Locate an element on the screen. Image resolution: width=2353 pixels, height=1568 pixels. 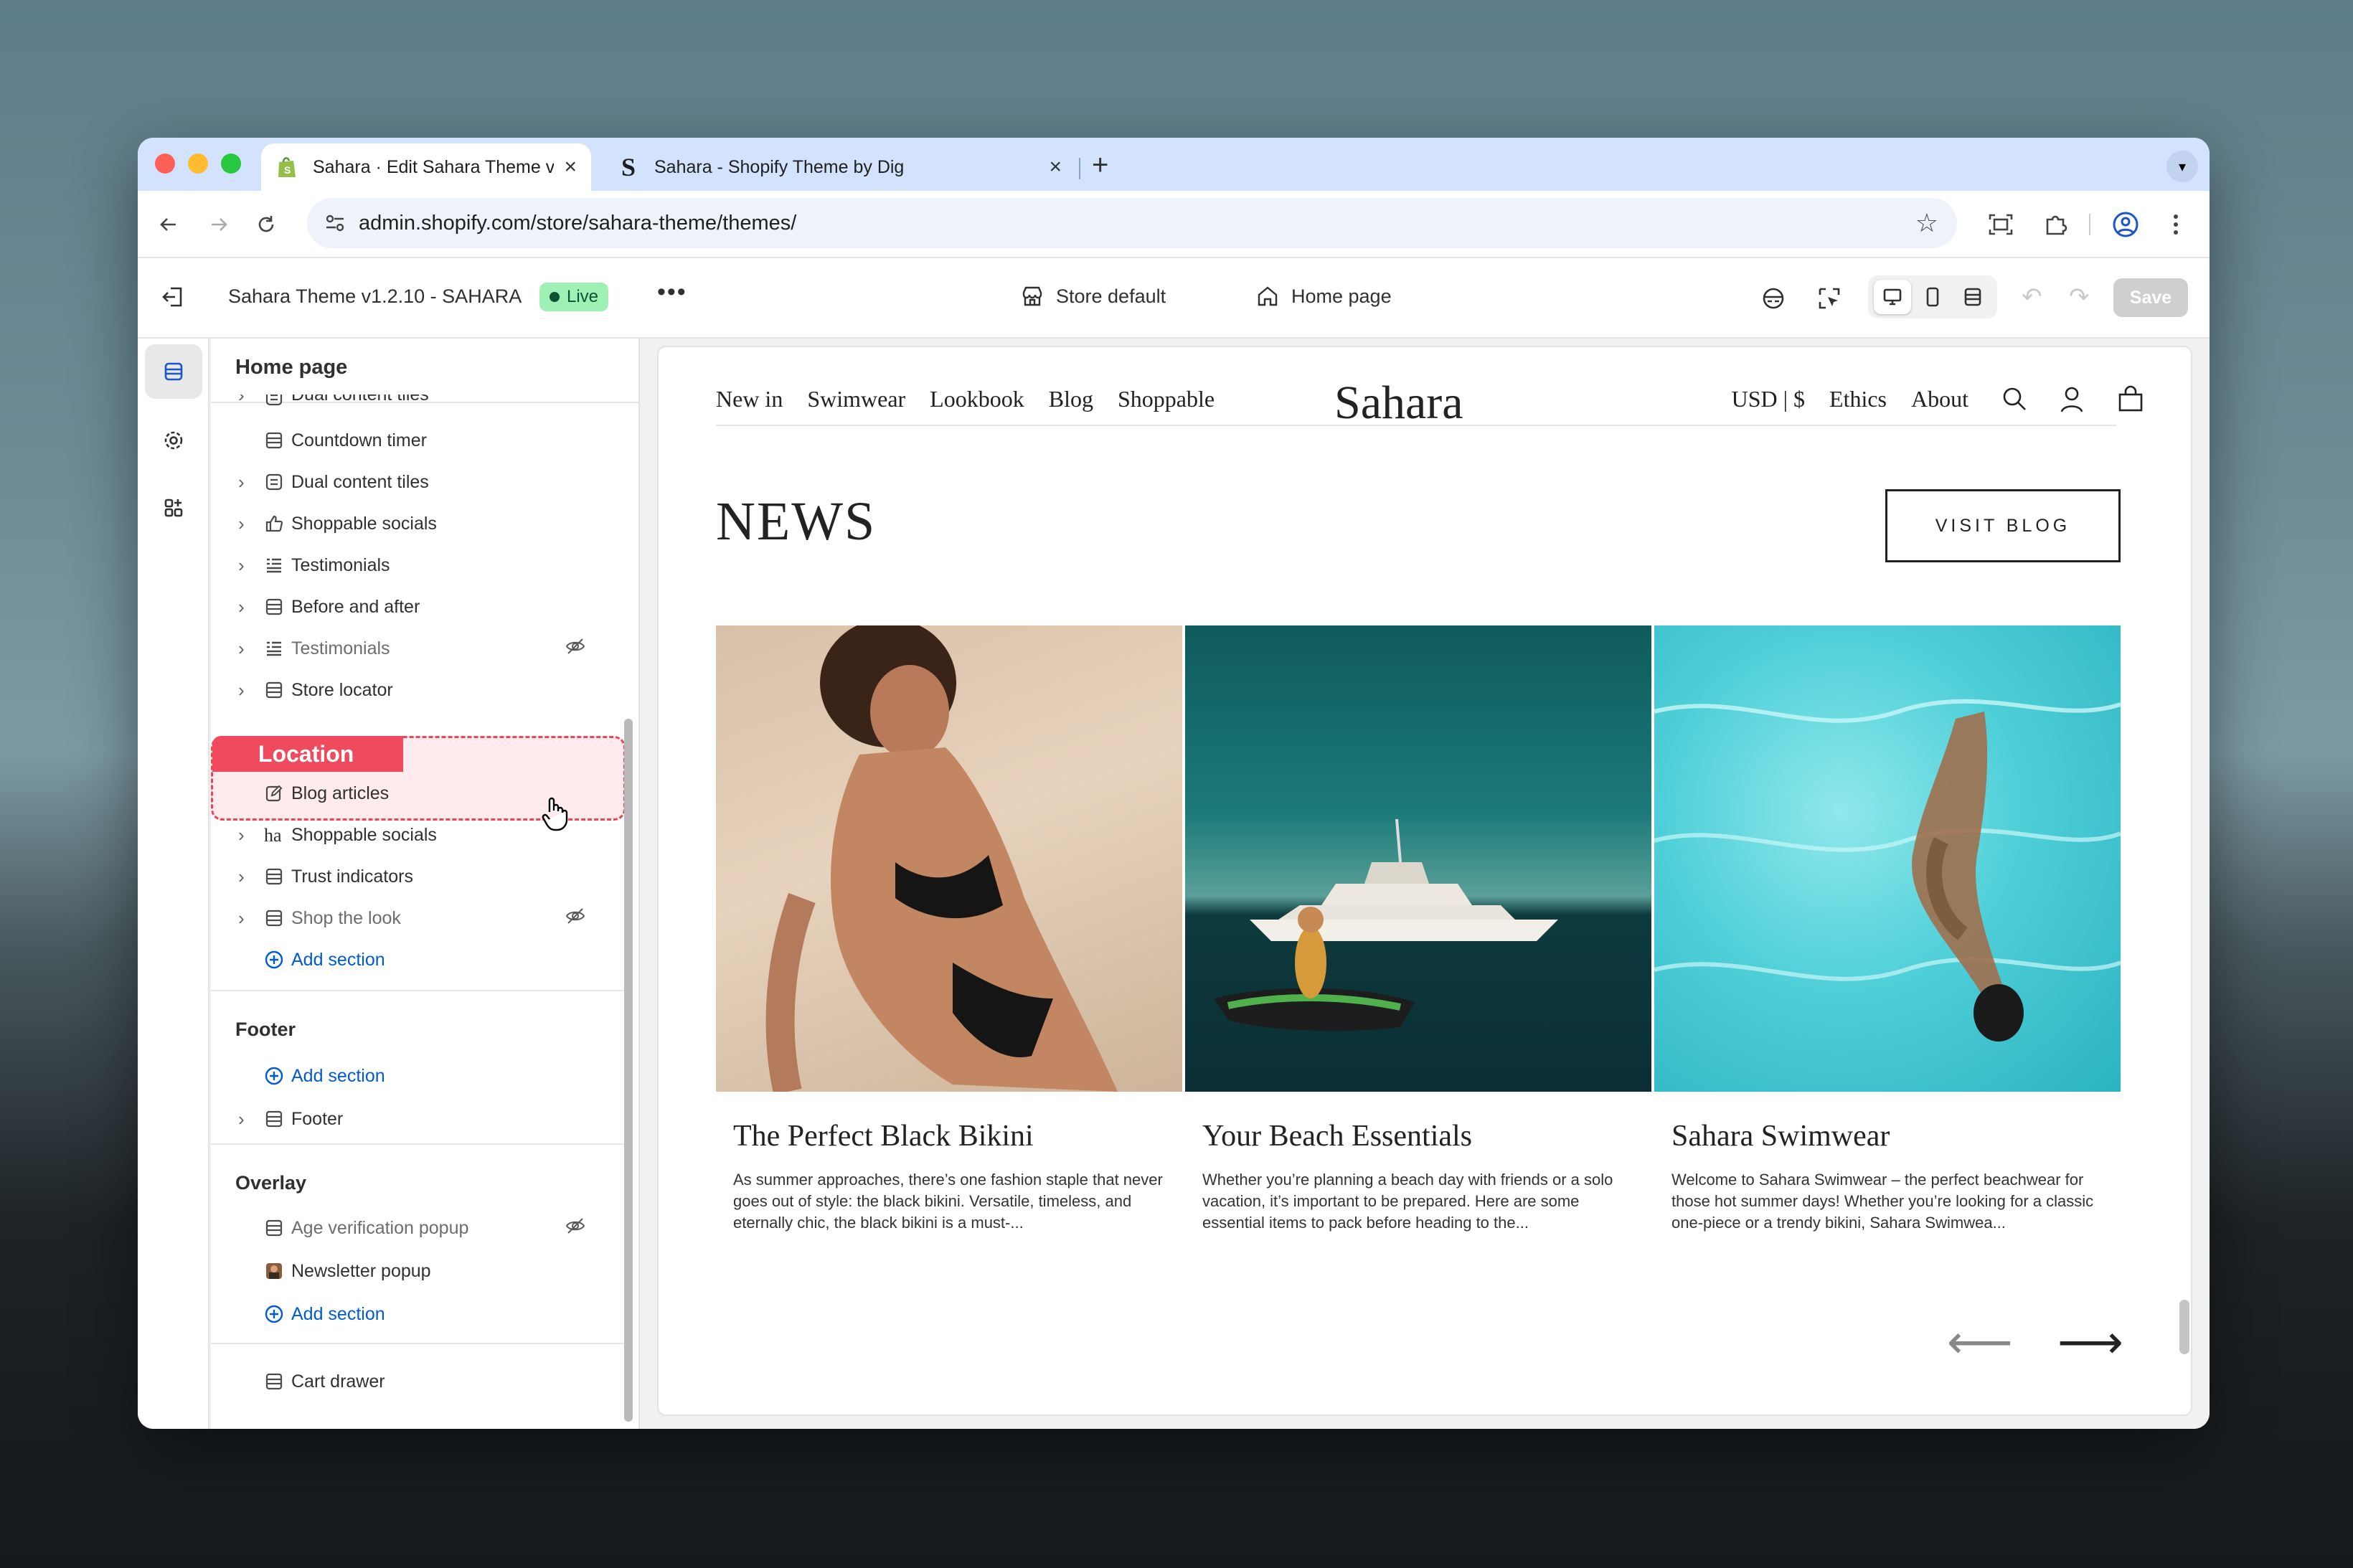
screen-capture-icon is located at coordinates (2001, 225).